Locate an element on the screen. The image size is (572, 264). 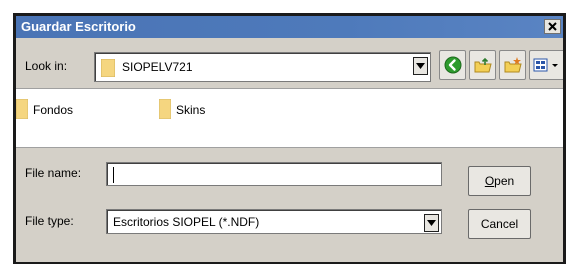
look-in-dropdown-arrow is located at coordinates (420, 66).